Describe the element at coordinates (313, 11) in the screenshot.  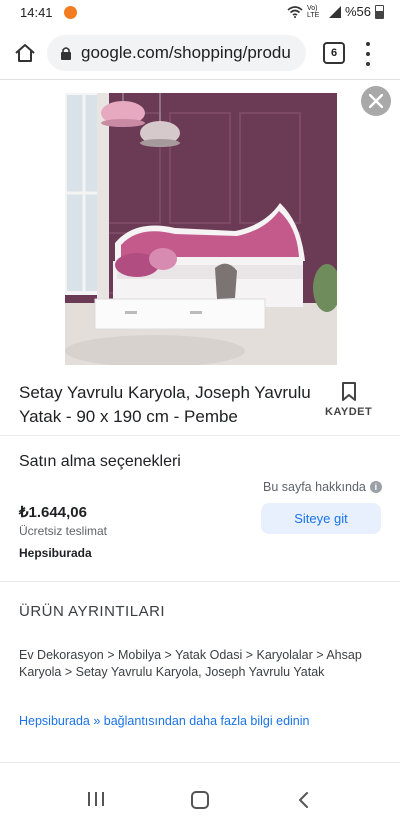
I see `network-label: Vo) LTE` at that location.